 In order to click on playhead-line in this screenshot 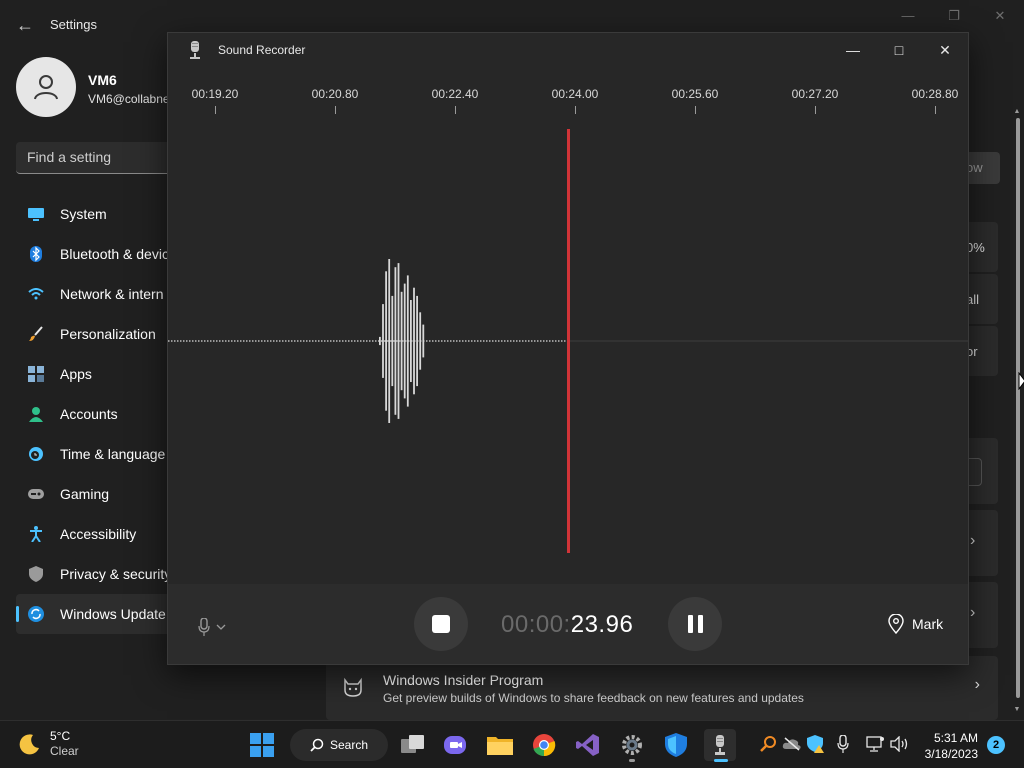, I will do `click(568, 341)`.